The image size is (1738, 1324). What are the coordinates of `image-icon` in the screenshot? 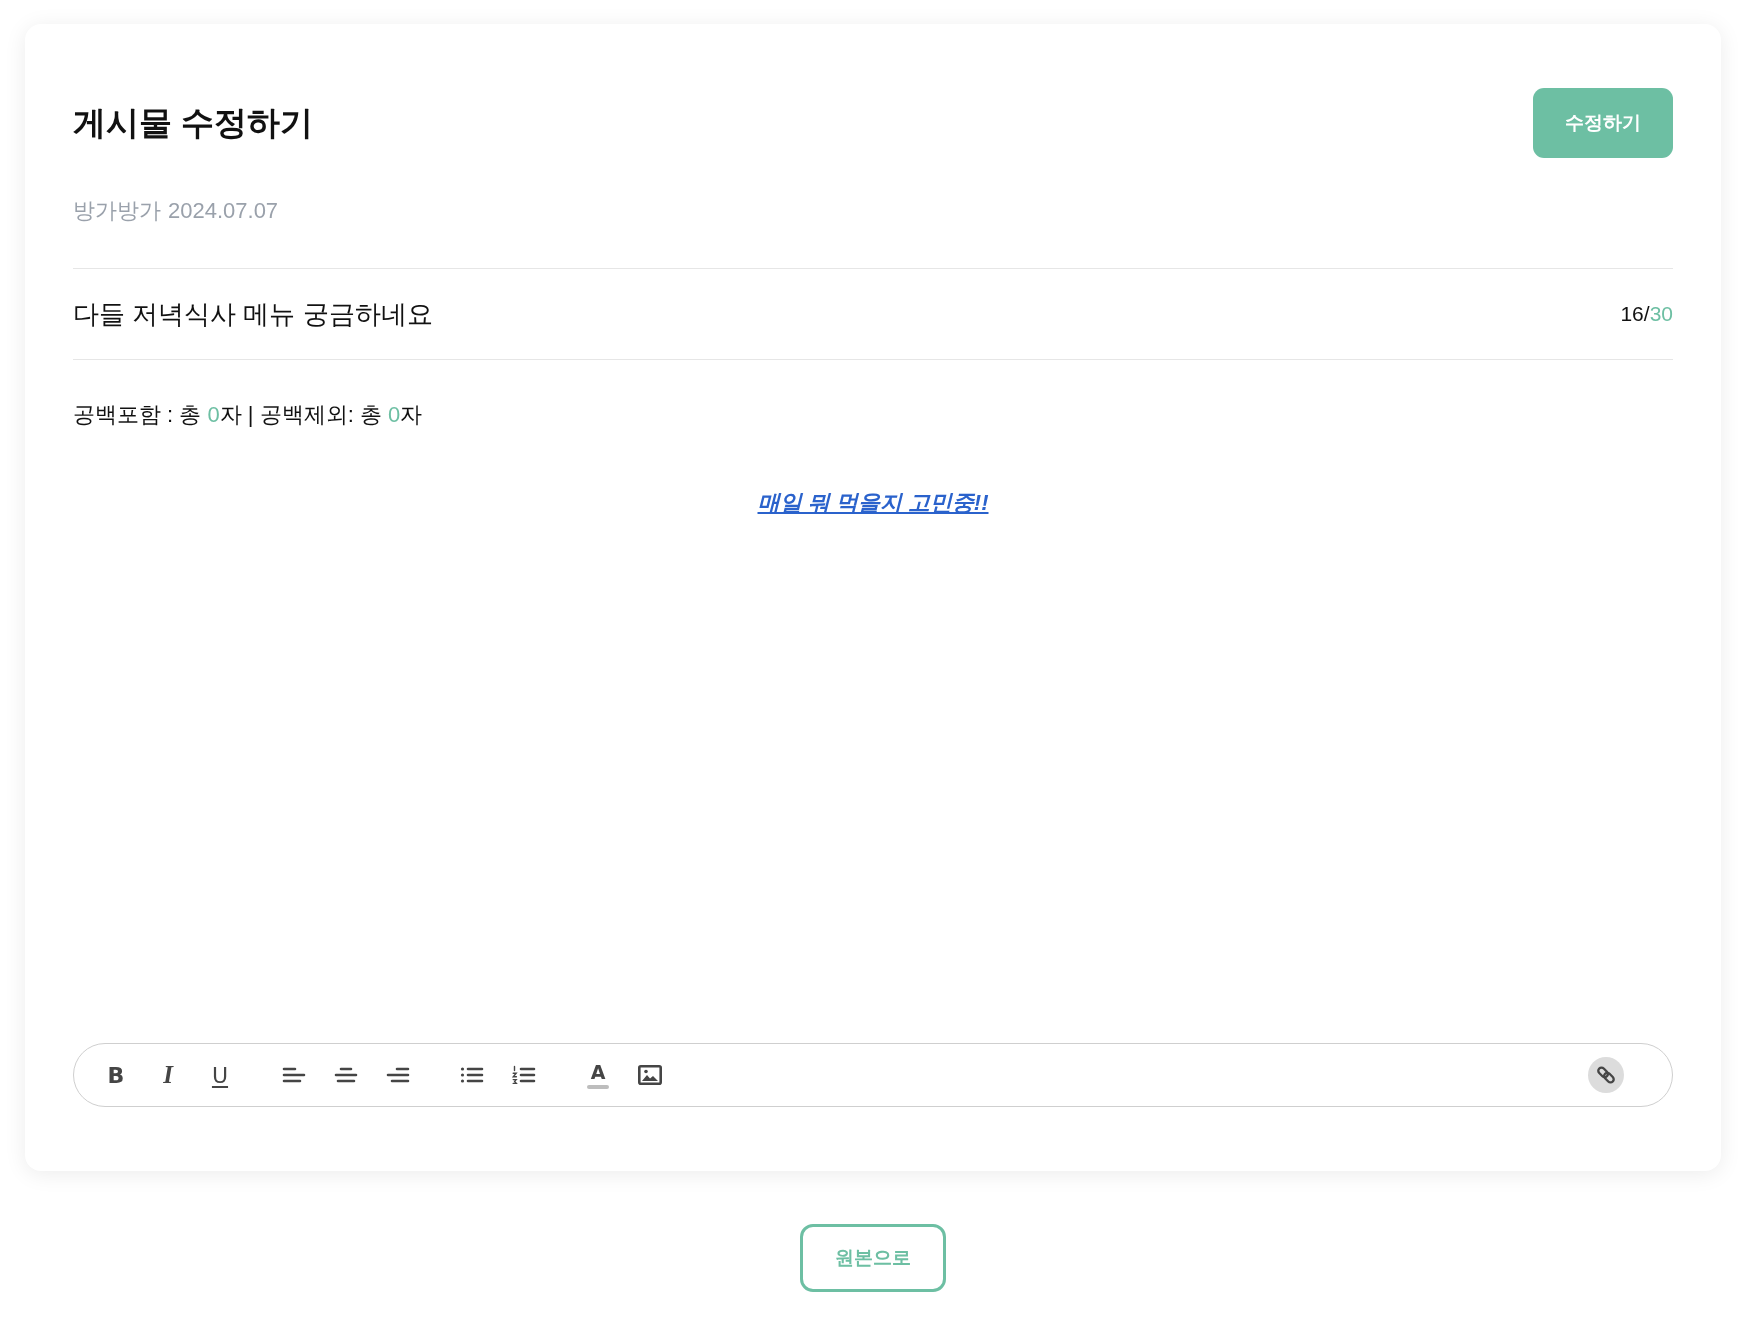 It's located at (650, 1075).